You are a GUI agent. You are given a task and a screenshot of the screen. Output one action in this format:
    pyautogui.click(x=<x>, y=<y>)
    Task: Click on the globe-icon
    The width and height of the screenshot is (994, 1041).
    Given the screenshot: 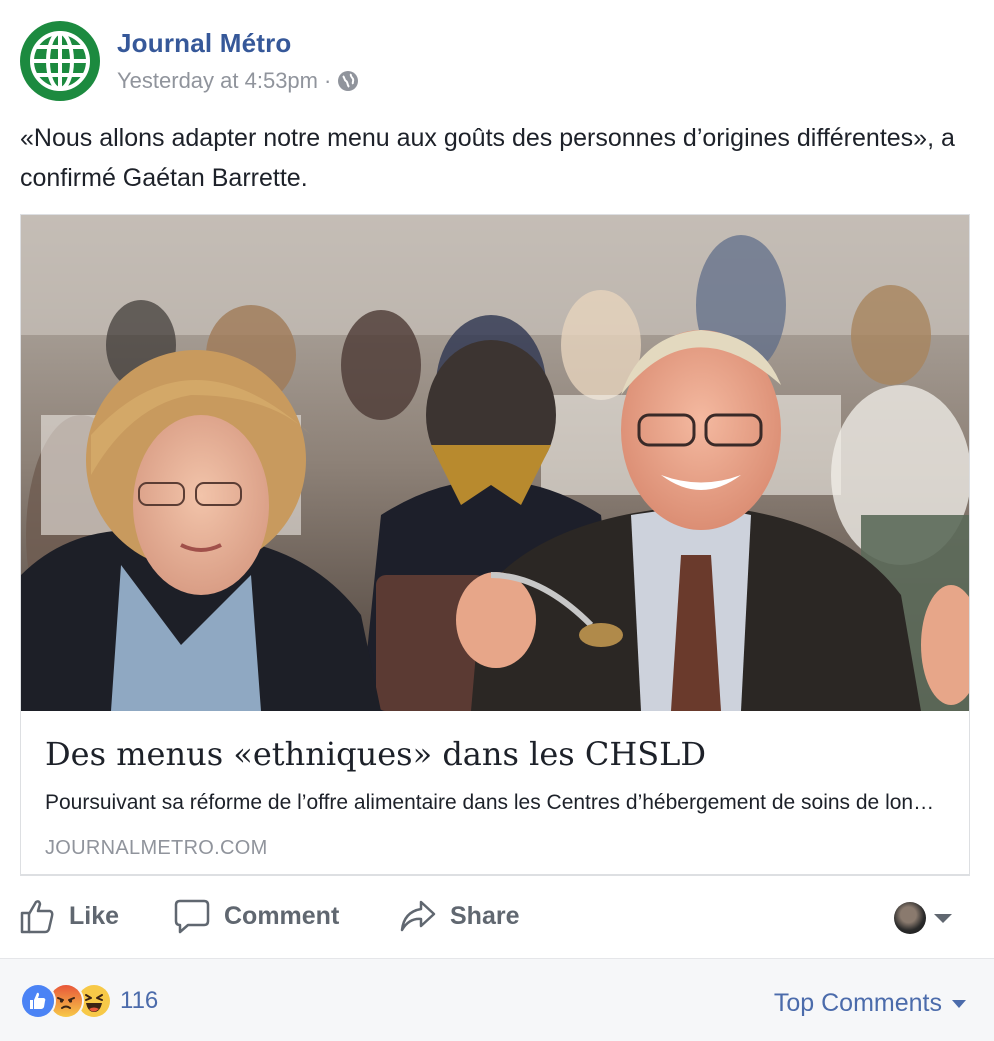 What is the action you would take?
    pyautogui.click(x=348, y=81)
    